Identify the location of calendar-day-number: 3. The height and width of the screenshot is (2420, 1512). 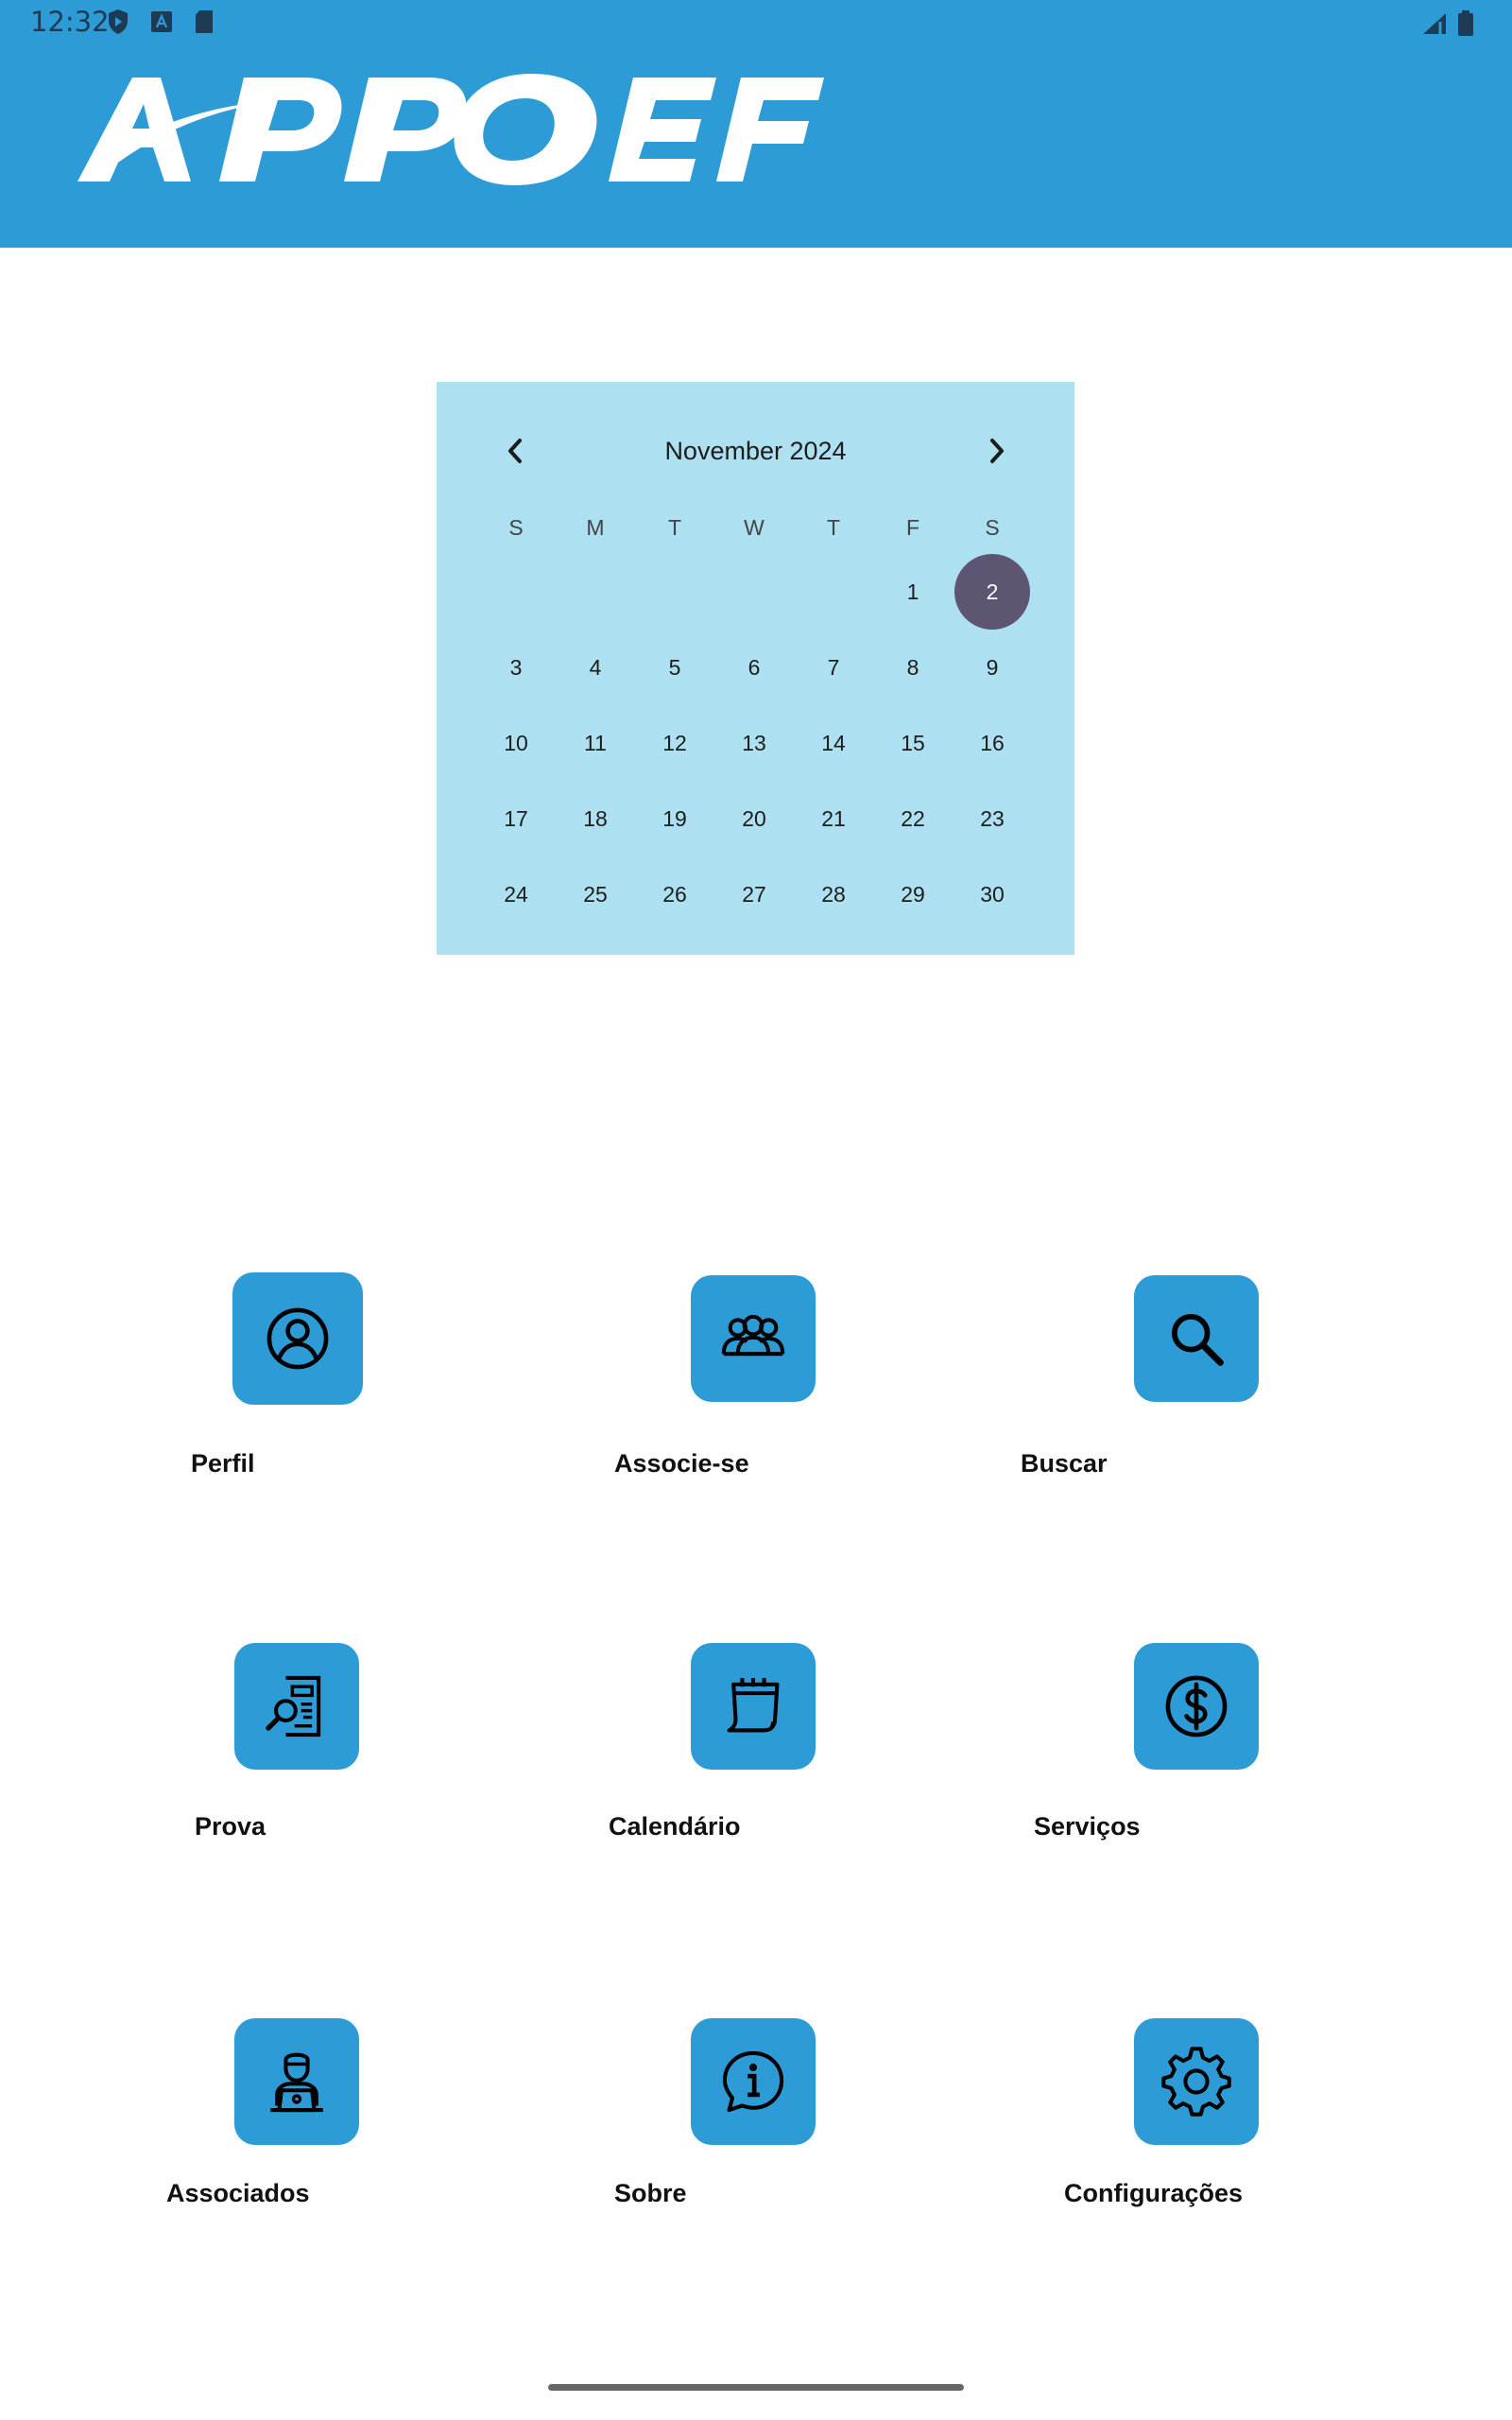
(516, 667).